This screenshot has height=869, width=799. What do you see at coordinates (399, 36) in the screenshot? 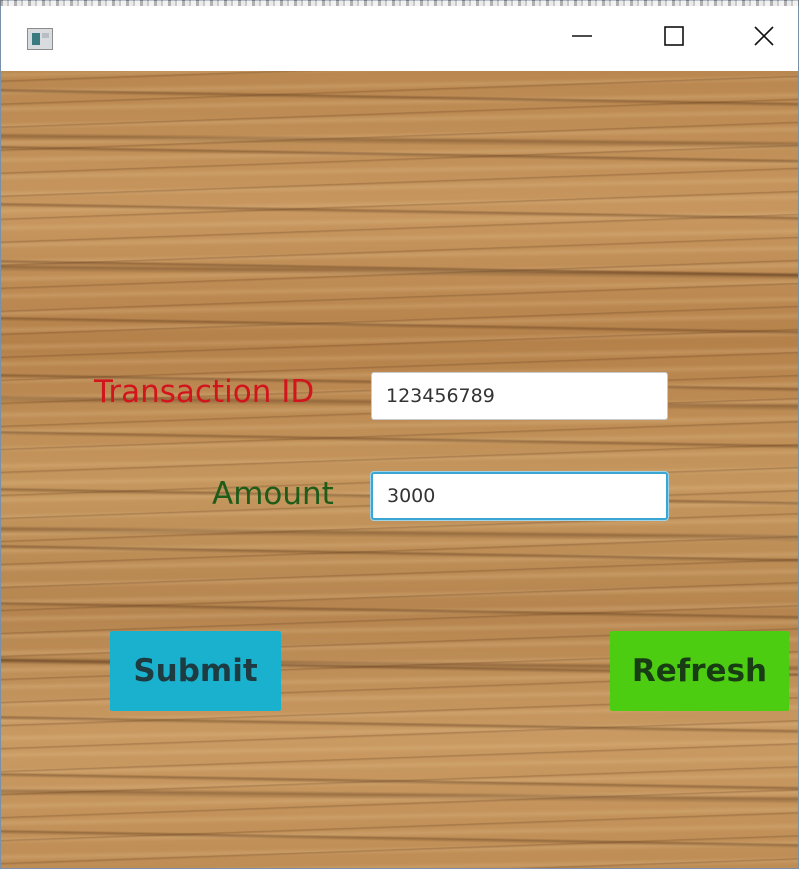
I see `title-bar` at bounding box center [399, 36].